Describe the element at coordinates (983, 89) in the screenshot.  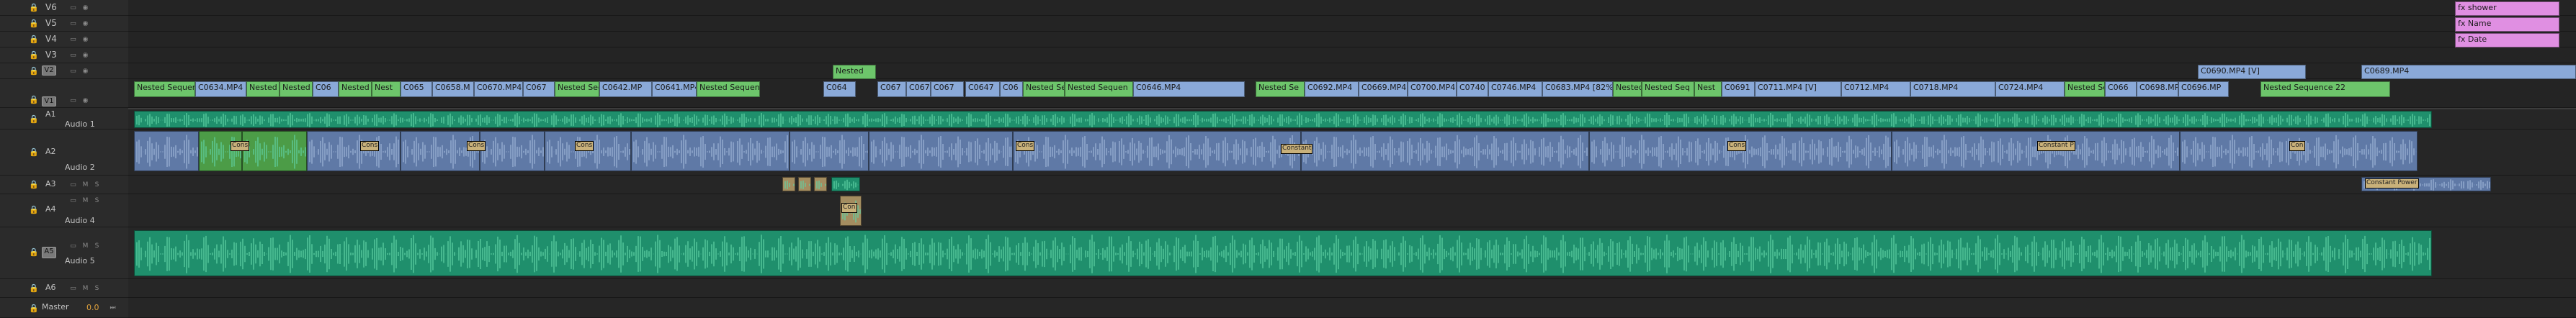
I see `video-clip: C0647` at that location.